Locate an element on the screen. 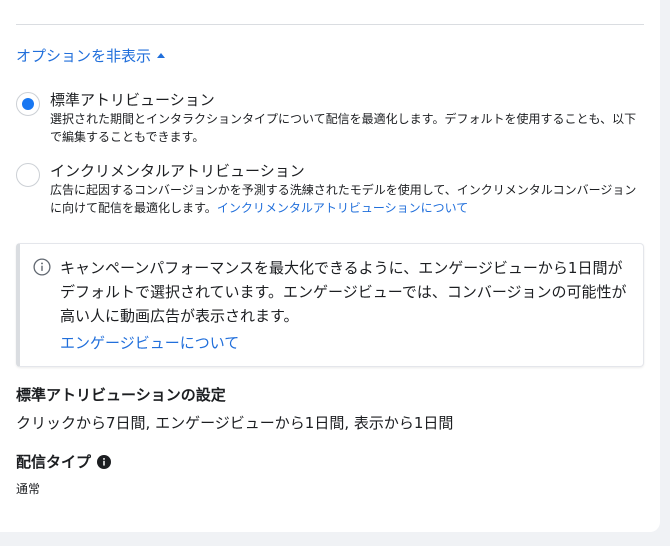 The width and height of the screenshot is (670, 546). delivery-type-header: 配信タイプ is located at coordinates (64, 462).